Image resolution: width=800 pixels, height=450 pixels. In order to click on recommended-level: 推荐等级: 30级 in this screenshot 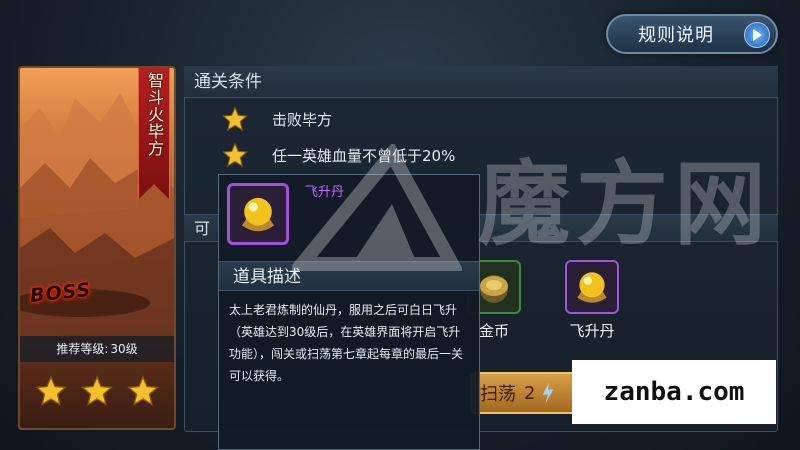, I will do `click(97, 349)`.